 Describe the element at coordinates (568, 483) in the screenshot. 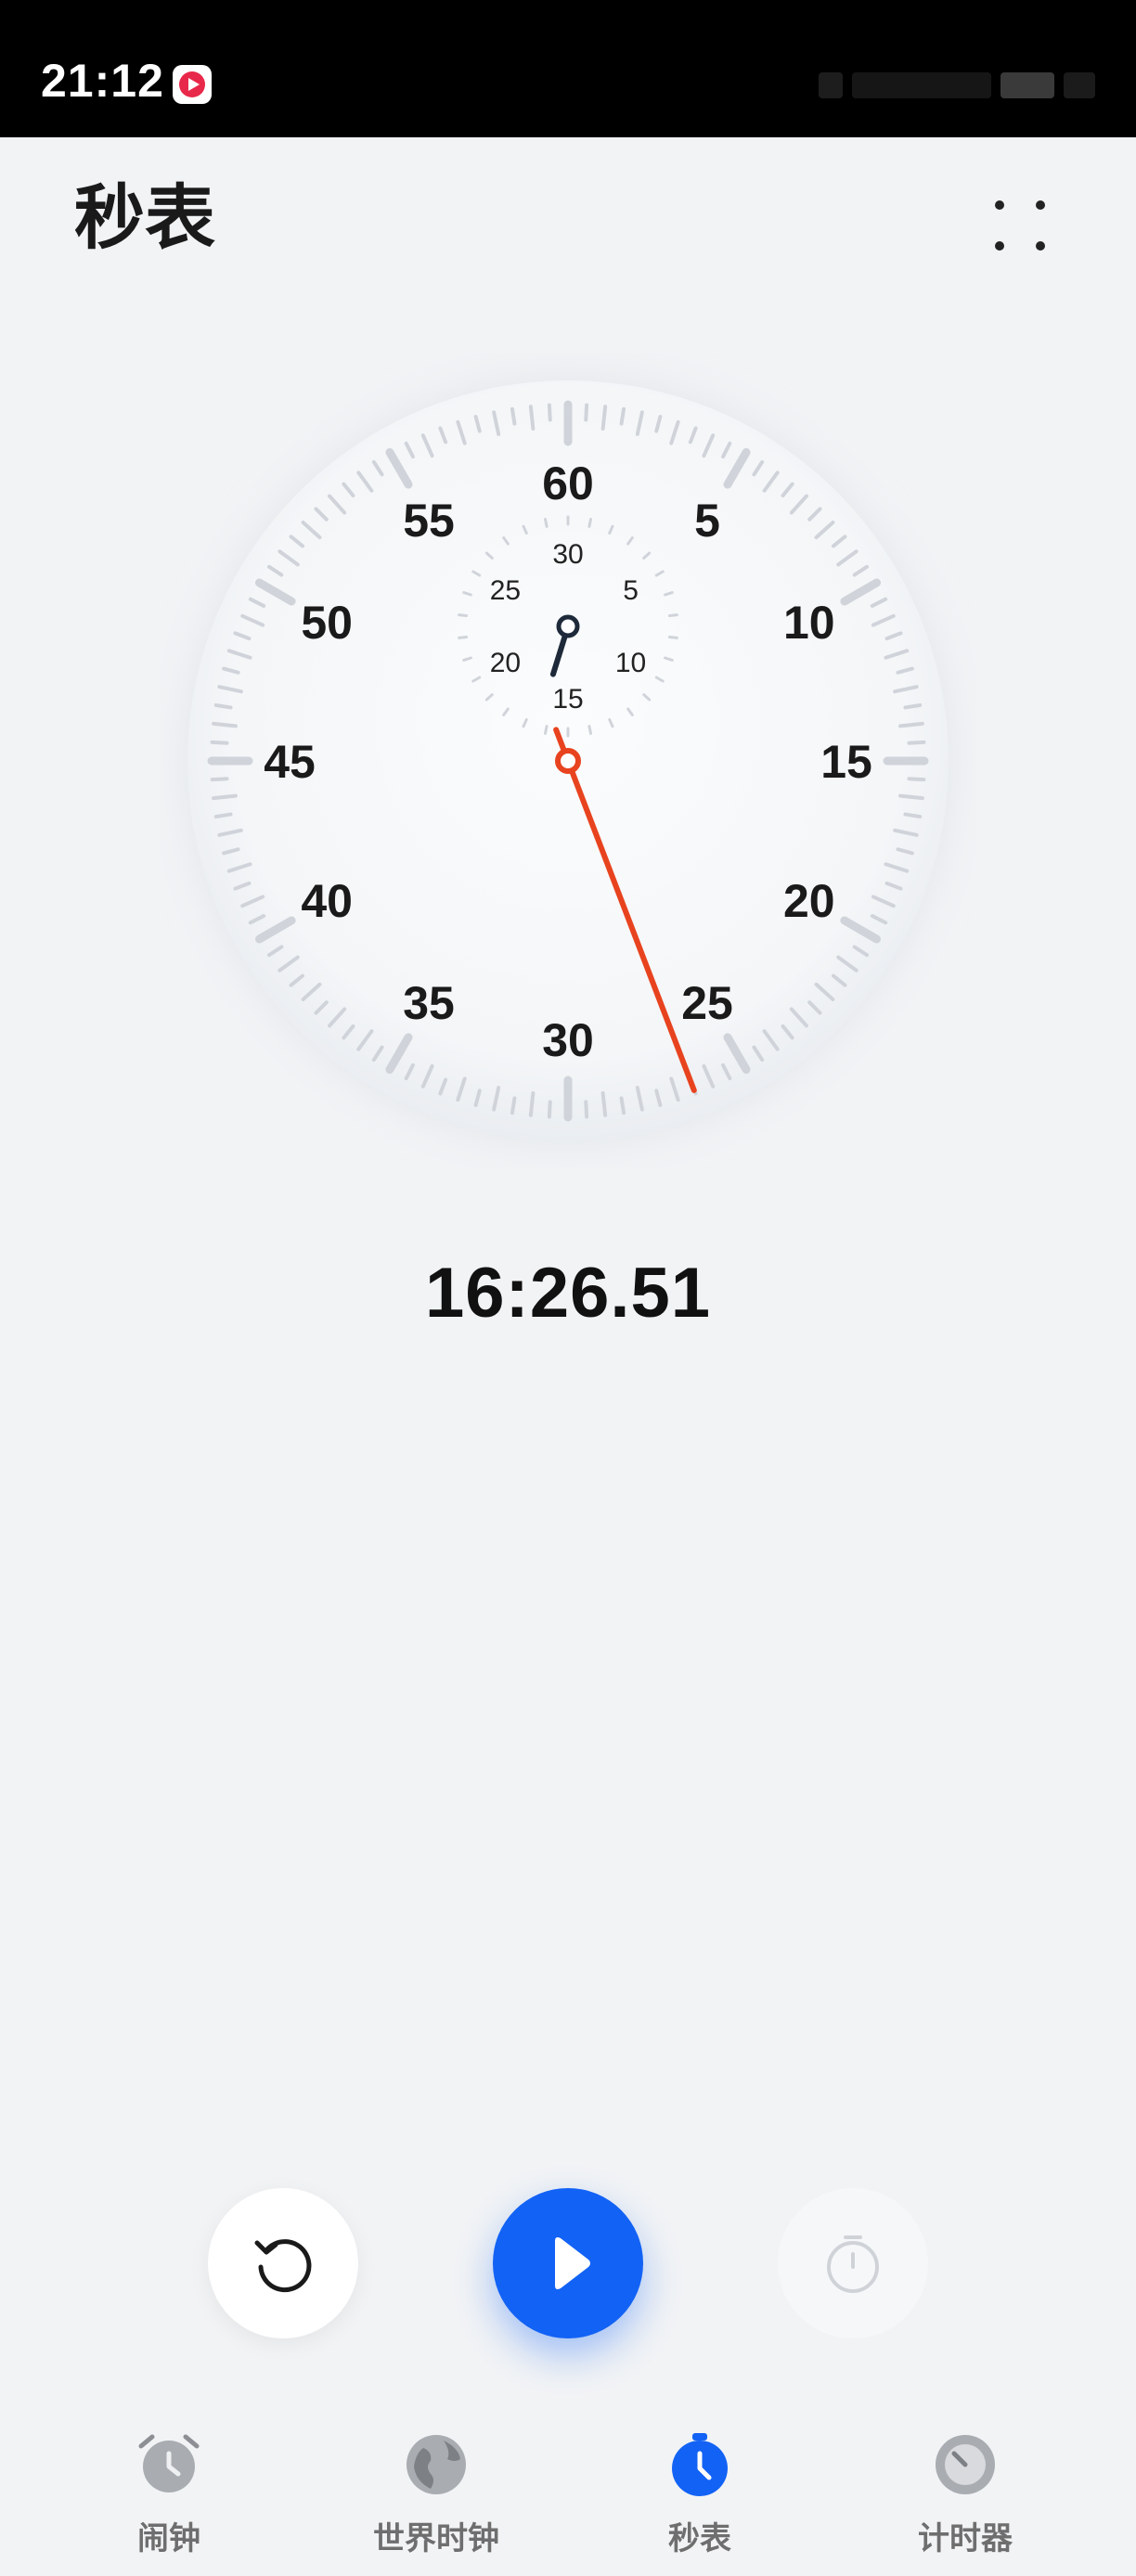

I see `seconds-label: 60` at that location.